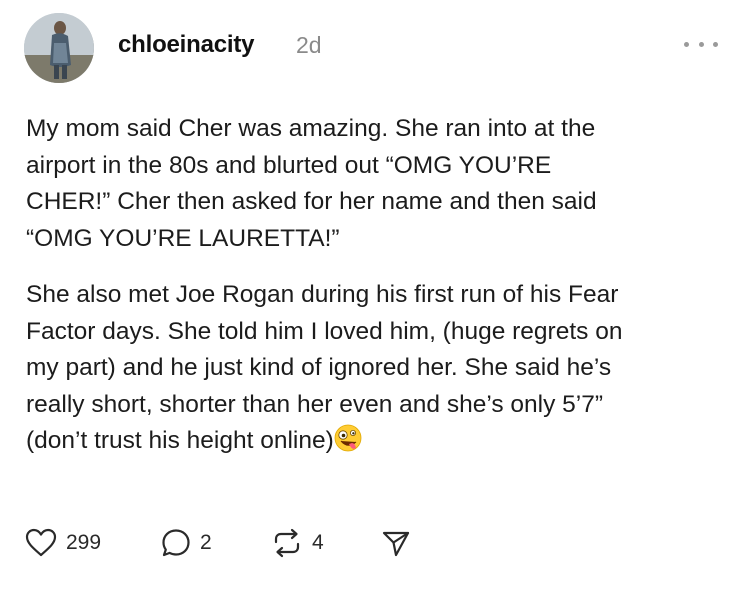  Describe the element at coordinates (309, 45) in the screenshot. I see `post-timestamp: 2d` at that location.